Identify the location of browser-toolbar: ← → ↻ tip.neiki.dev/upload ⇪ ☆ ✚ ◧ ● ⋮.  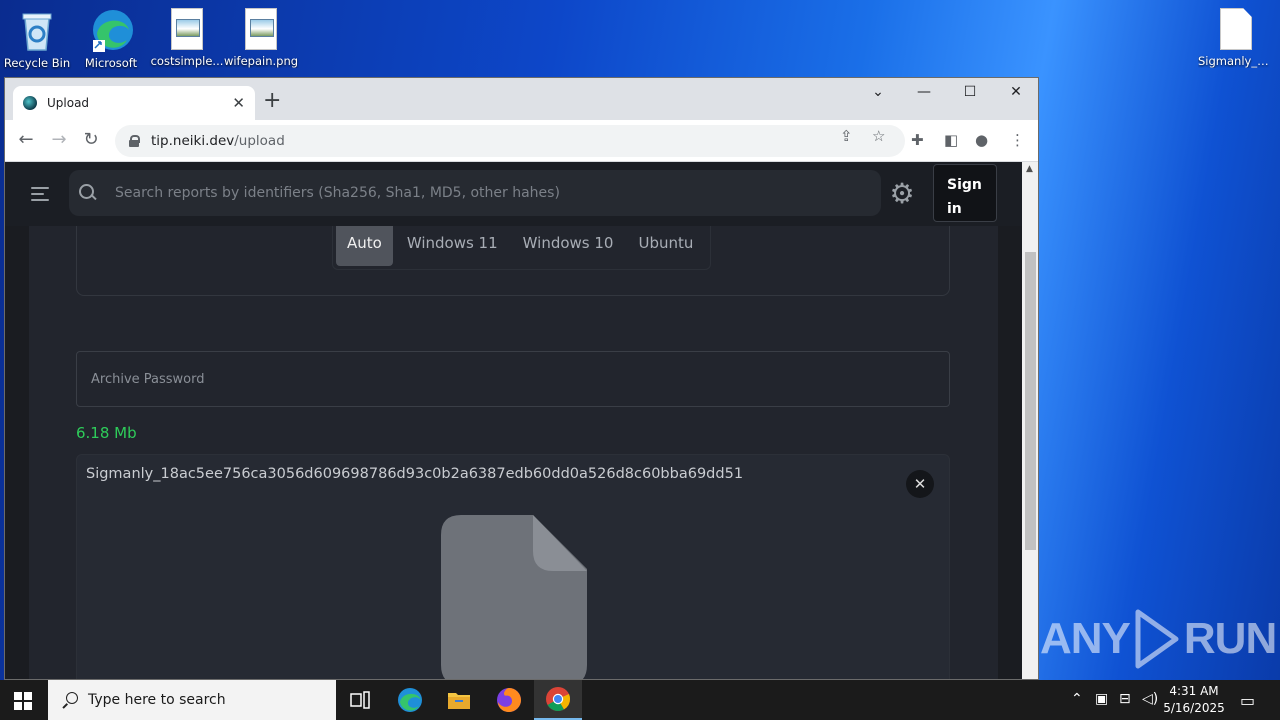
(521, 141).